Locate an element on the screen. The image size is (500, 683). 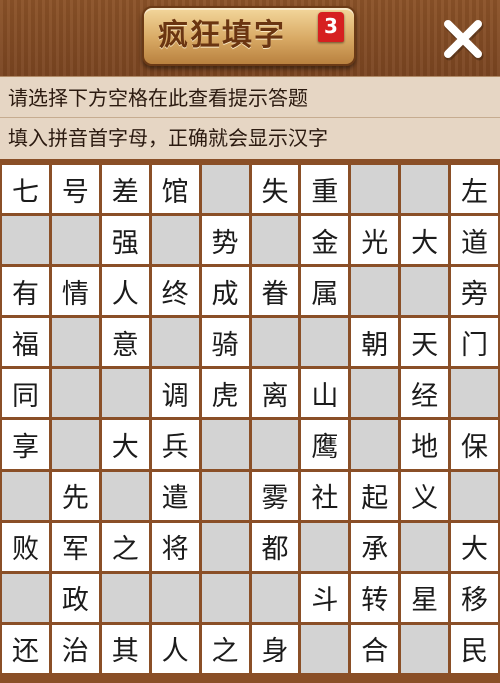
grid-cell: 军 is located at coordinates (75, 546).